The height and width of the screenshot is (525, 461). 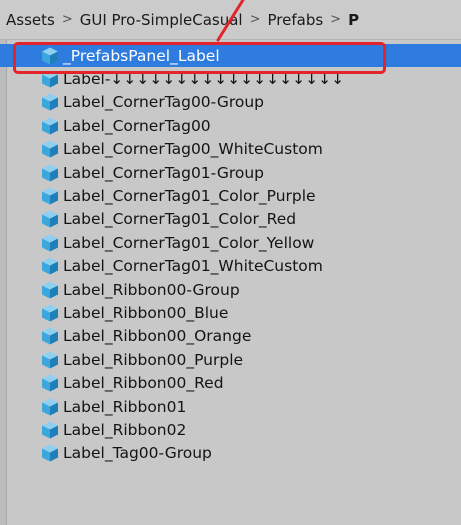 What do you see at coordinates (230, 56) in the screenshot?
I see `asset-item: _PrefabsPanel_Label` at bounding box center [230, 56].